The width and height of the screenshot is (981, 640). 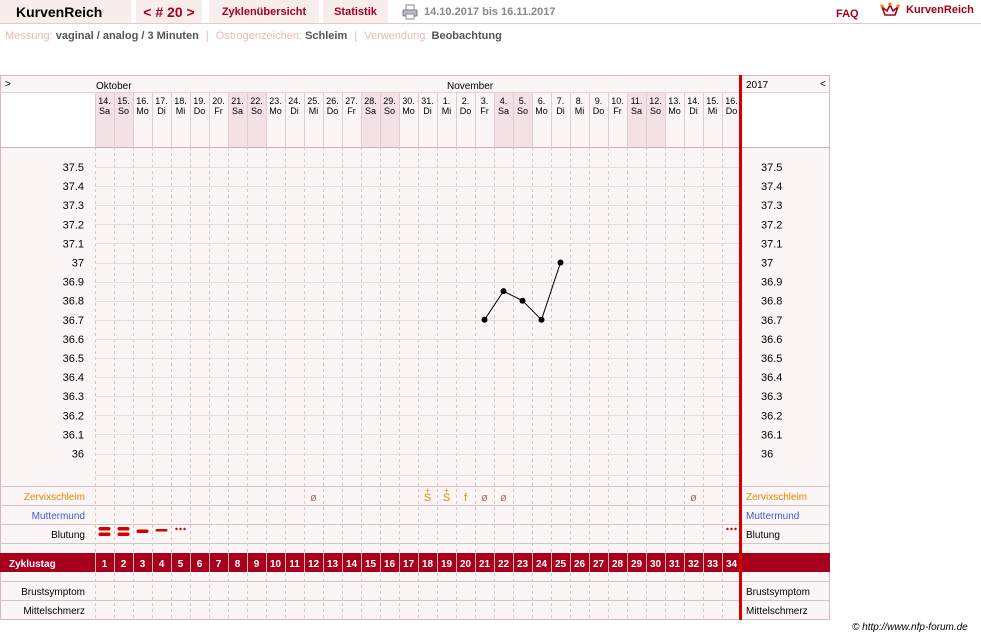 What do you see at coordinates (275, 101) in the screenshot?
I see `day-date-label: 23.` at bounding box center [275, 101].